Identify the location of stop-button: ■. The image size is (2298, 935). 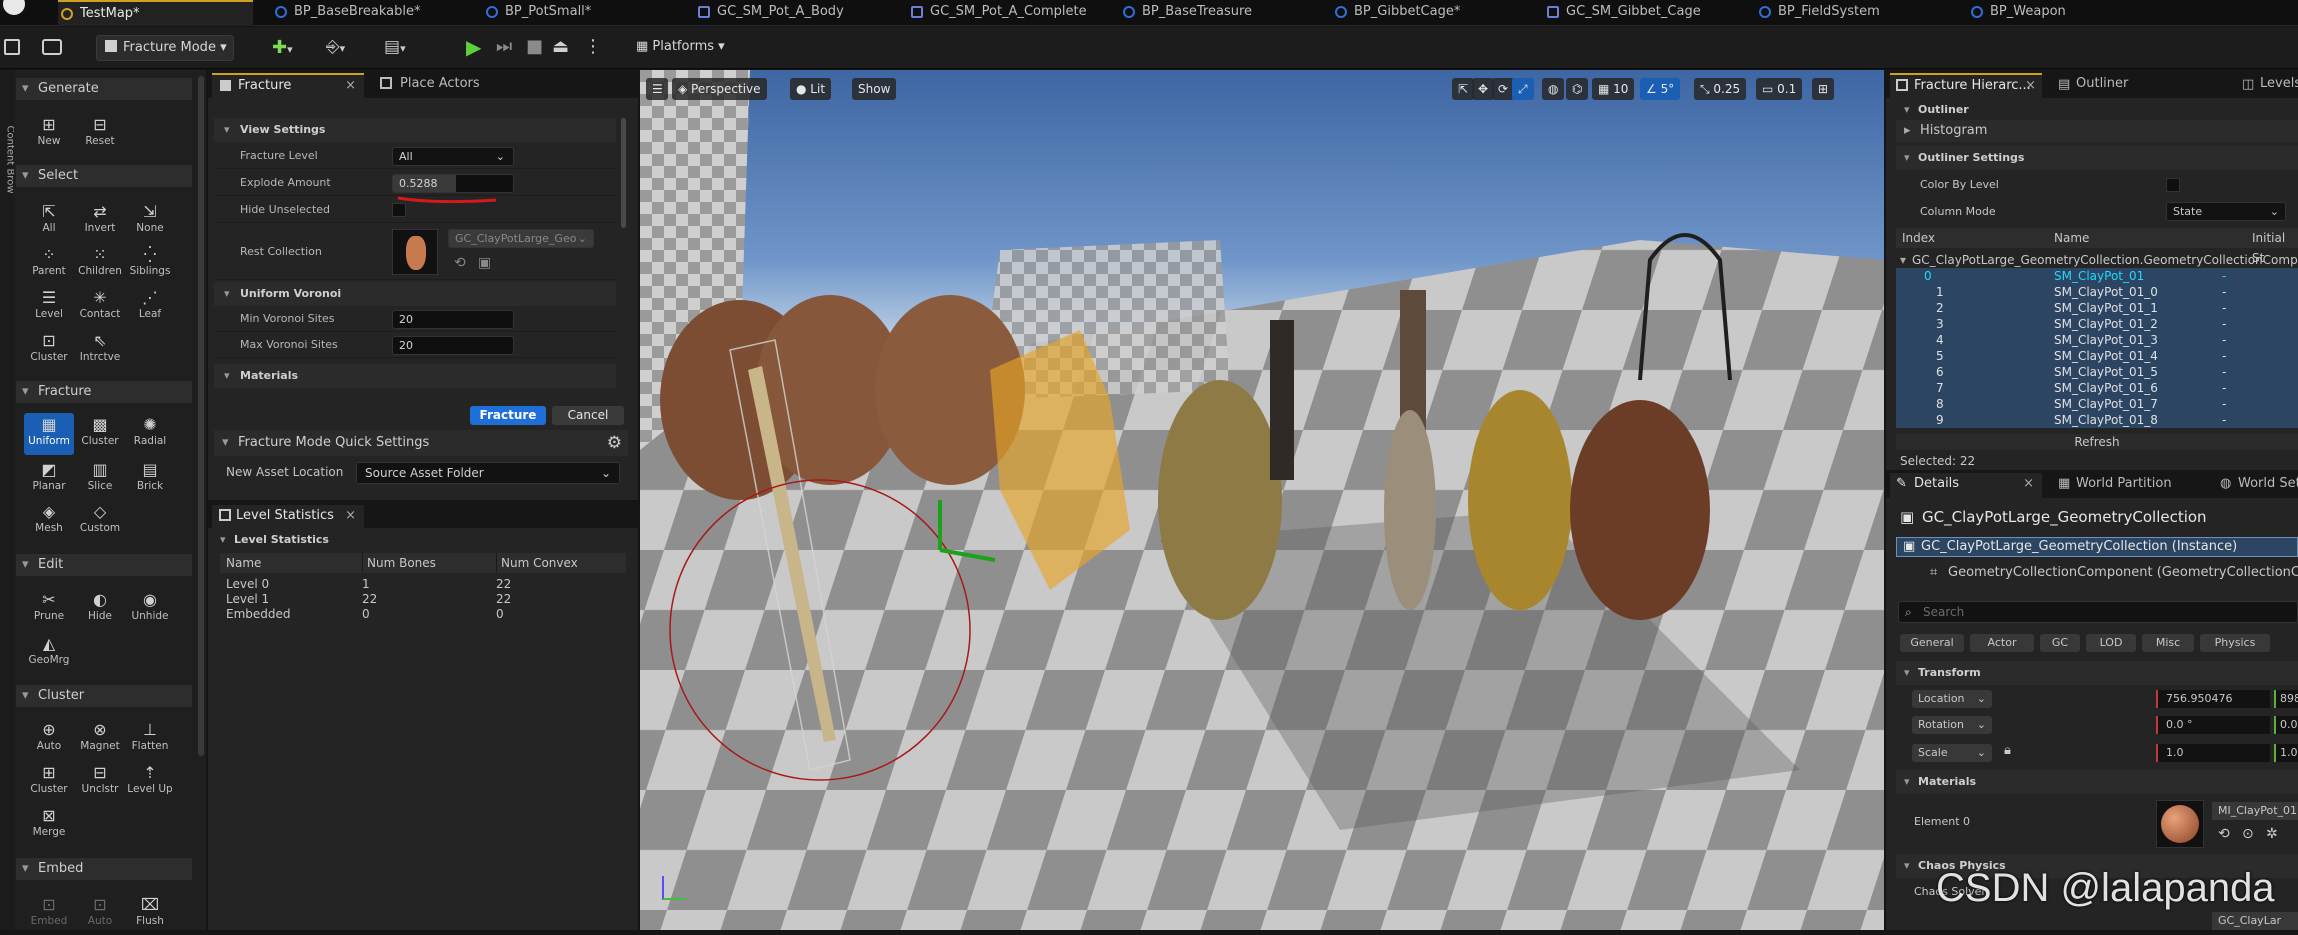
(534, 46).